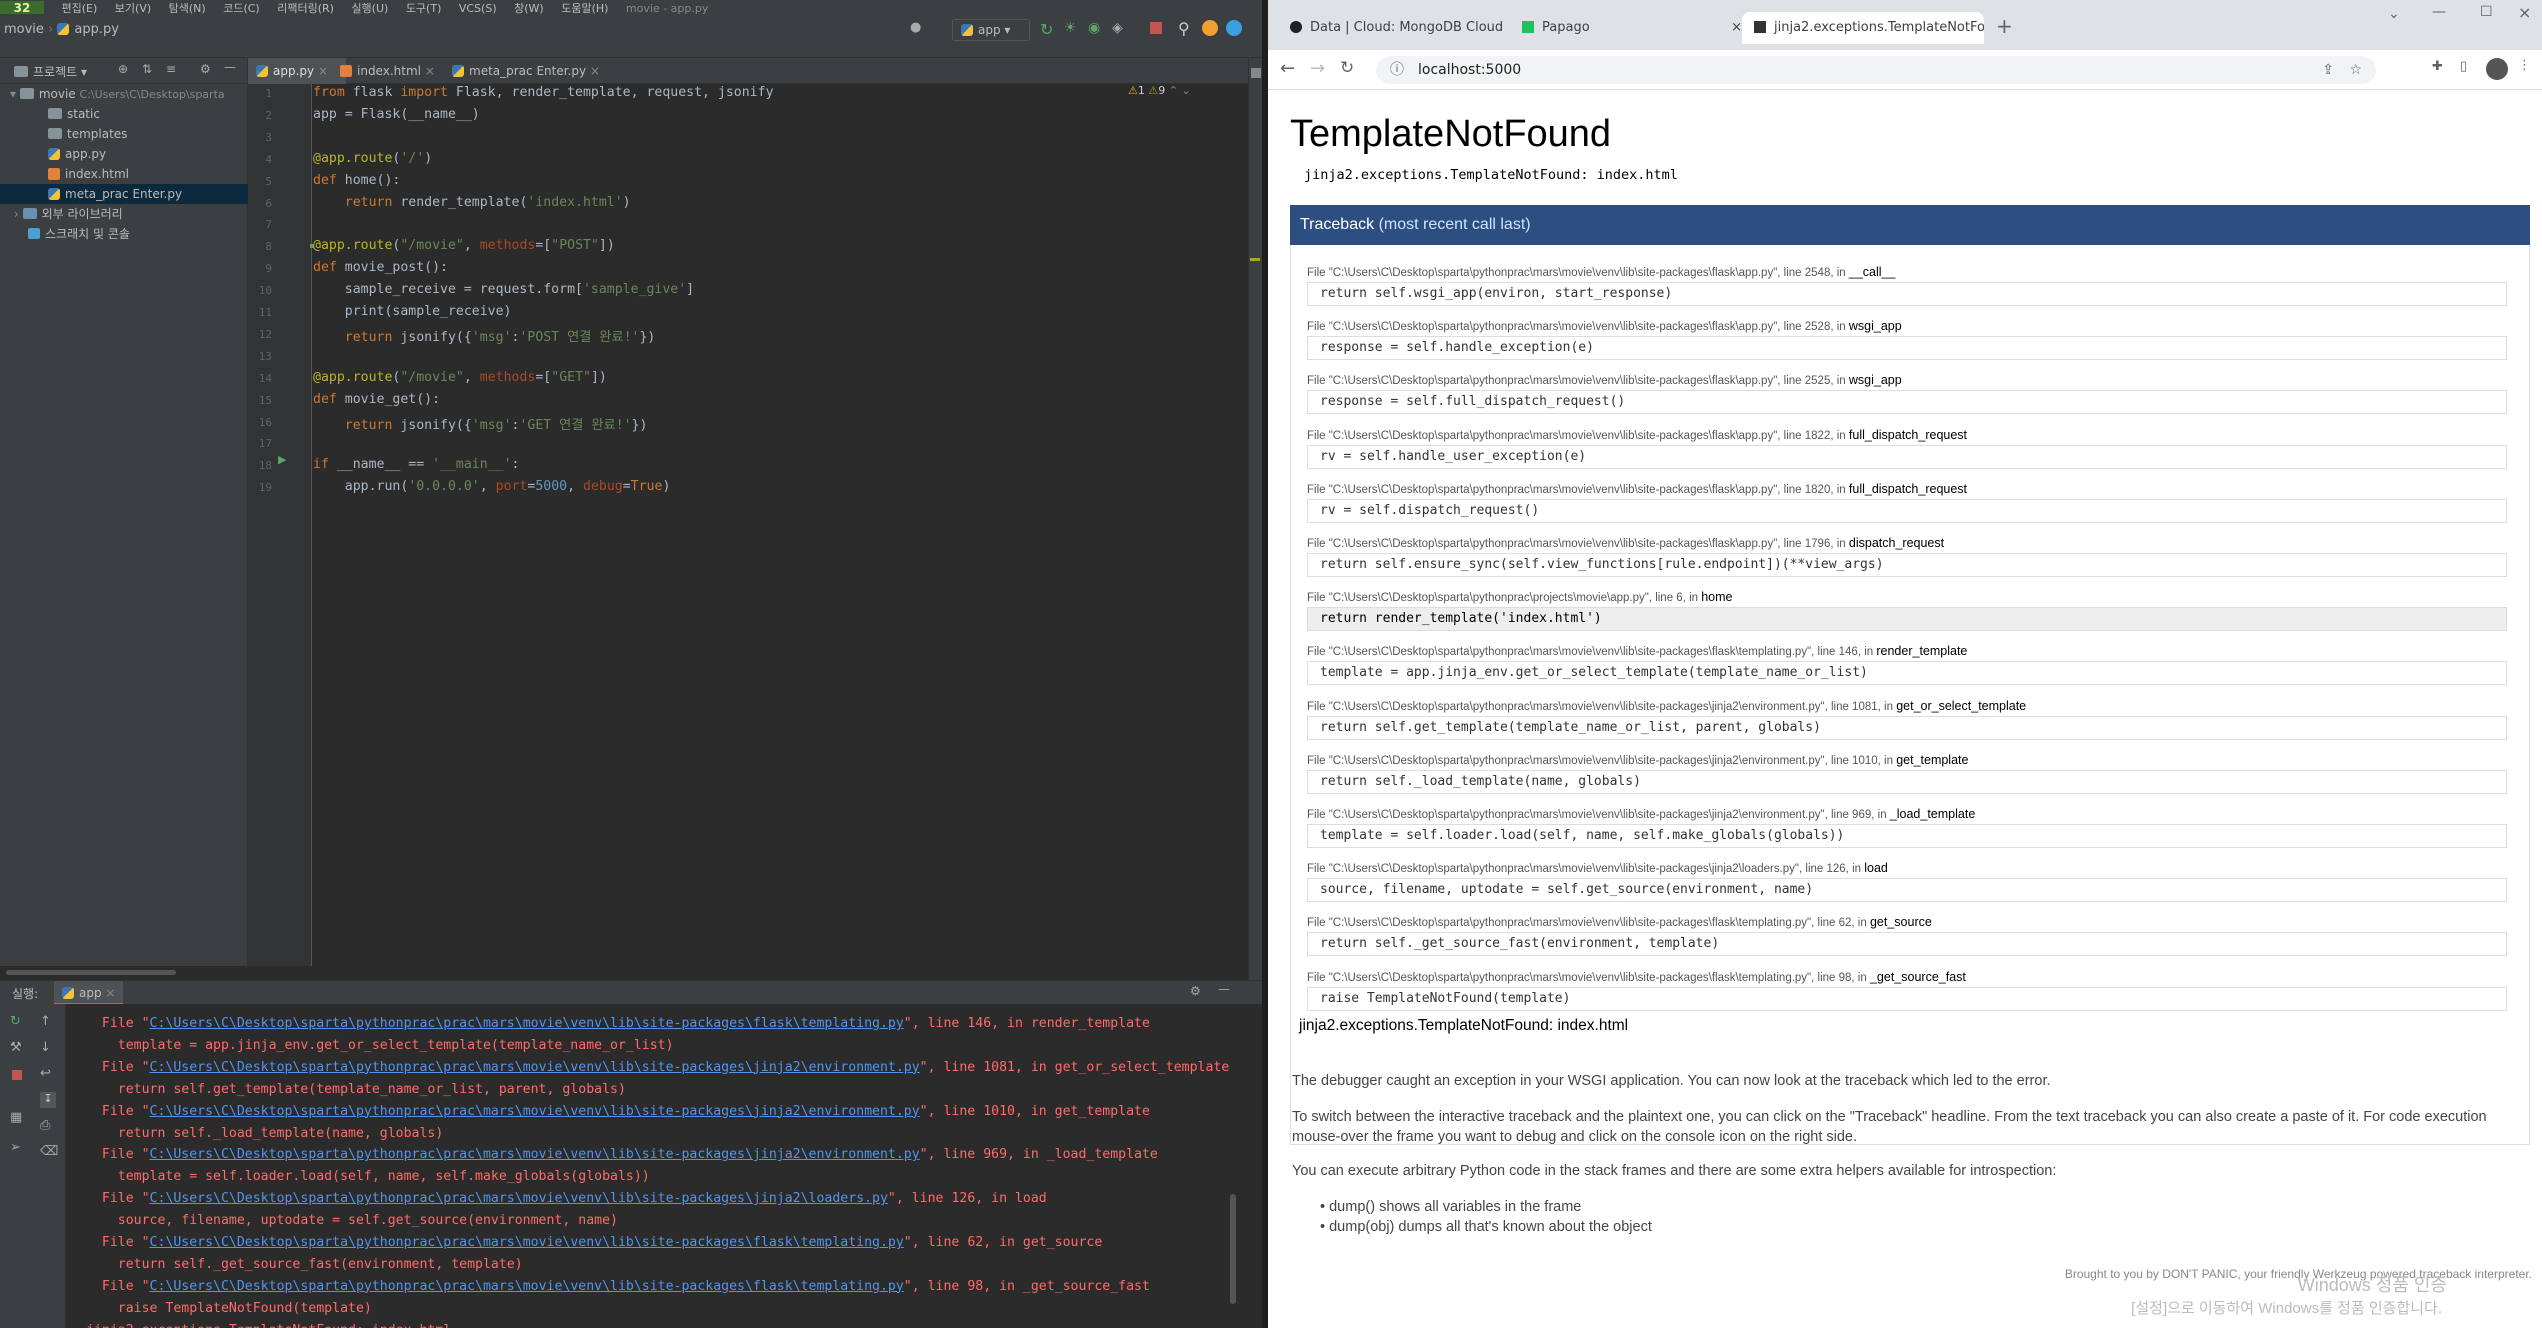 This screenshot has width=2542, height=1328. What do you see at coordinates (2437, 66) in the screenshot?
I see `extensions-icon: ✚` at bounding box center [2437, 66].